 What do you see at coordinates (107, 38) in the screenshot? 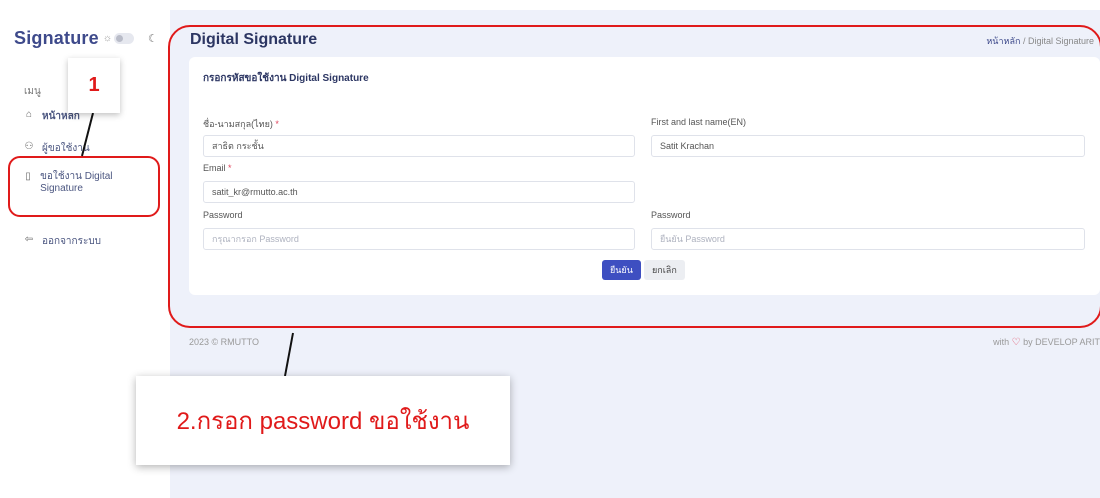
I see `sun-icon: ☼` at bounding box center [107, 38].